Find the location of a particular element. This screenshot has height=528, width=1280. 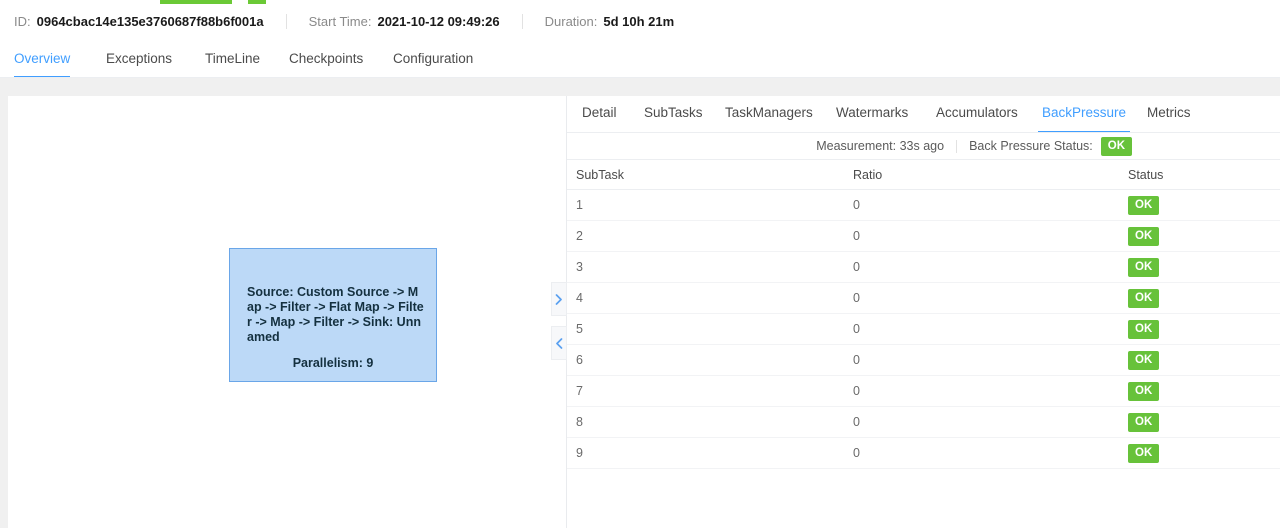

table-row: 8 0 OK is located at coordinates (923, 422).